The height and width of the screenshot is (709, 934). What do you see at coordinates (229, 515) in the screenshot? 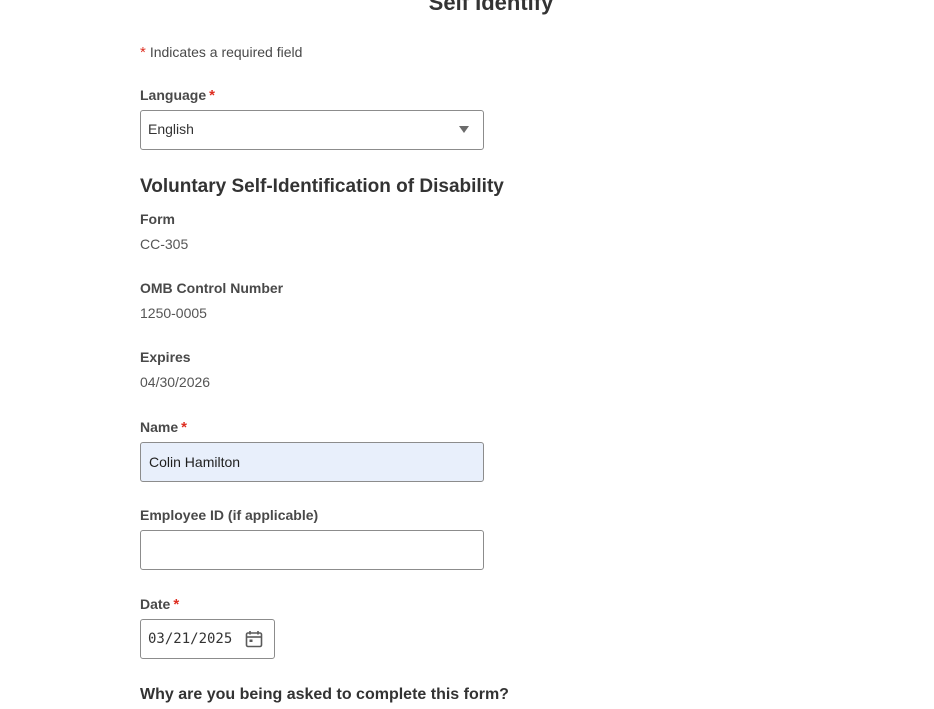
I see `employee-id-label: Employee ID (if applicable)` at bounding box center [229, 515].